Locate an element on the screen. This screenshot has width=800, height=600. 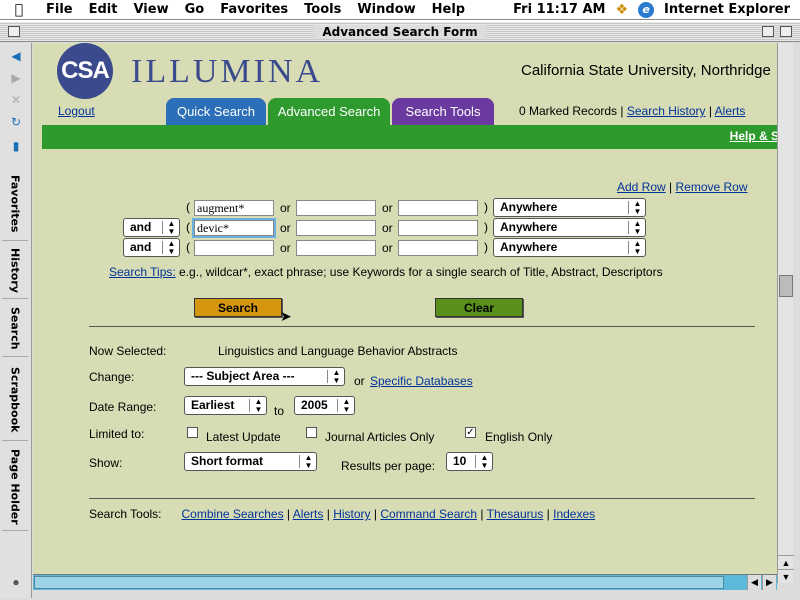
sidebar-tab-favorites: Favorites is located at coordinates (15, 204).